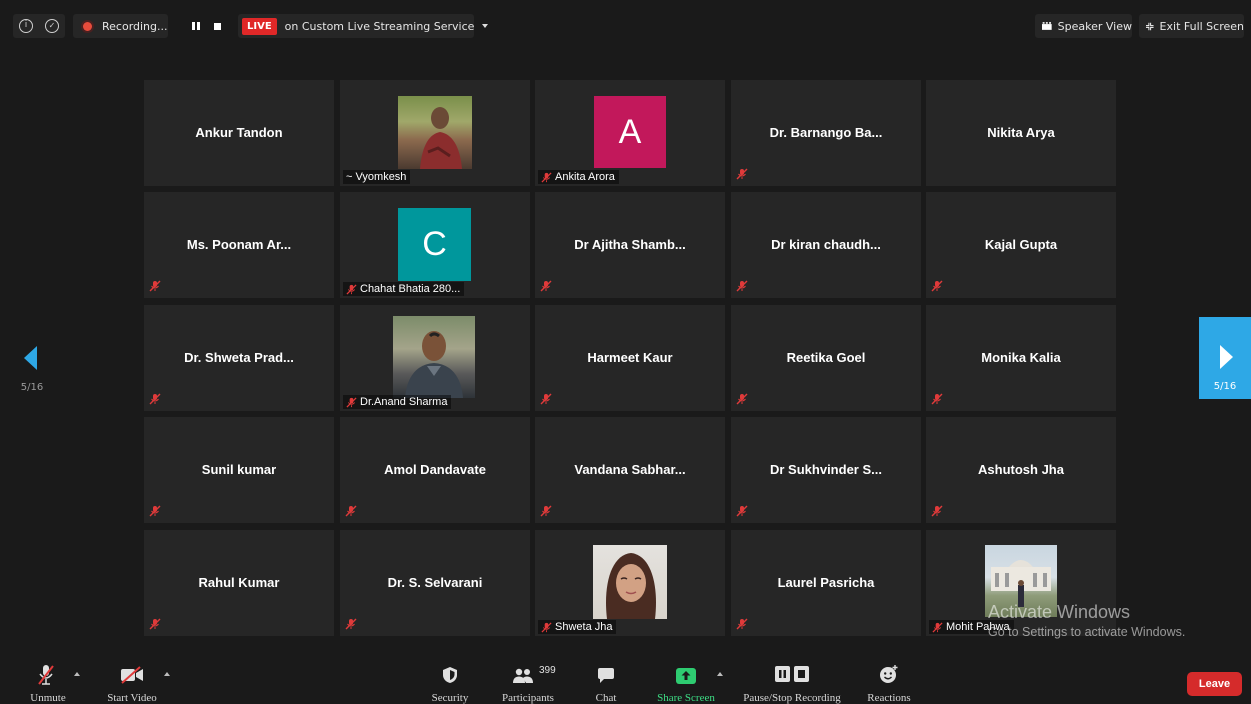 The height and width of the screenshot is (704, 1251). What do you see at coordinates (450, 678) in the screenshot?
I see `security-button: Security` at bounding box center [450, 678].